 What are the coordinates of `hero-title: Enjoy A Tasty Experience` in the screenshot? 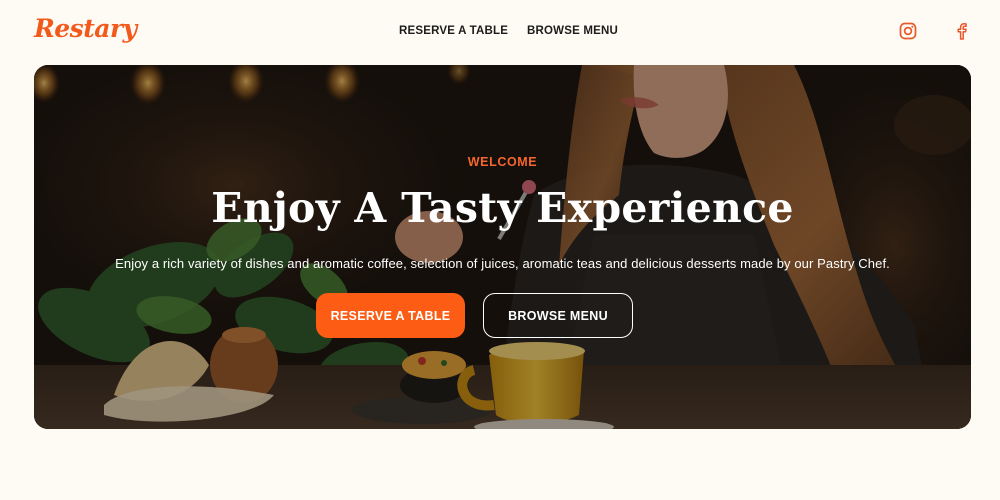 It's located at (502, 208).